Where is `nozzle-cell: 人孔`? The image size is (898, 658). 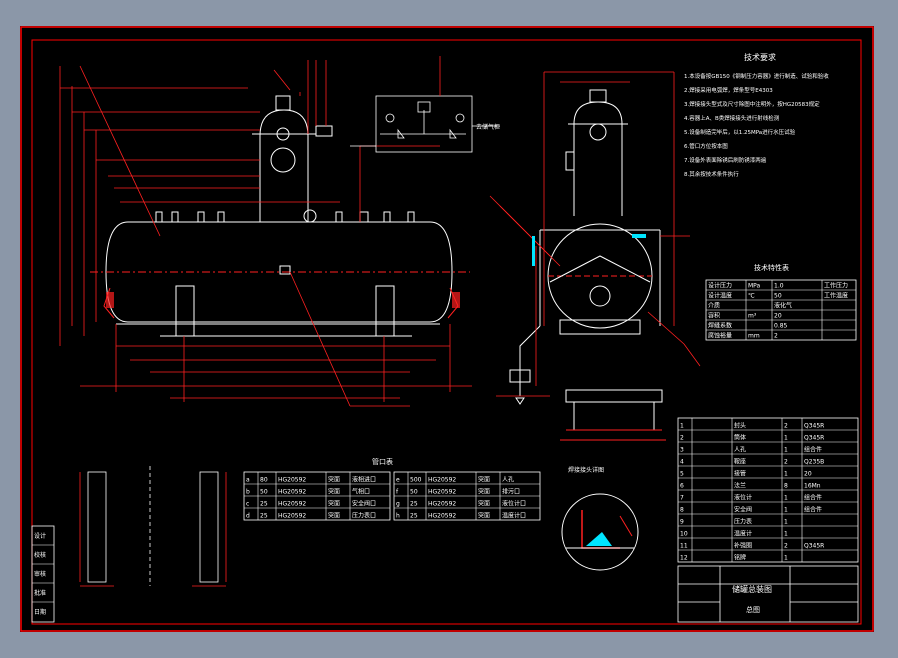
nozzle-cell: 人孔 is located at coordinates (508, 480).